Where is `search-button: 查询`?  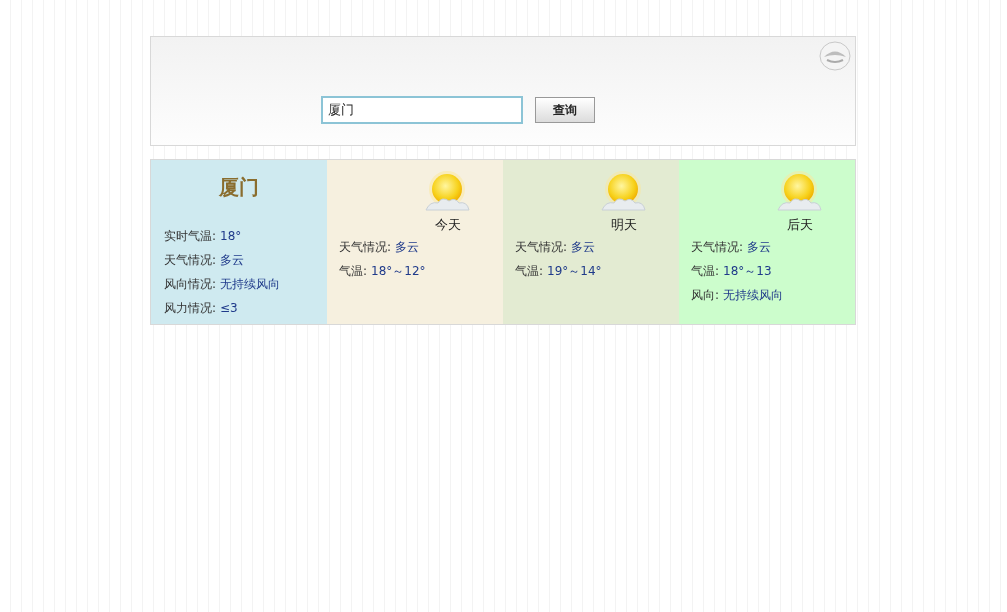 search-button: 查询 is located at coordinates (565, 110).